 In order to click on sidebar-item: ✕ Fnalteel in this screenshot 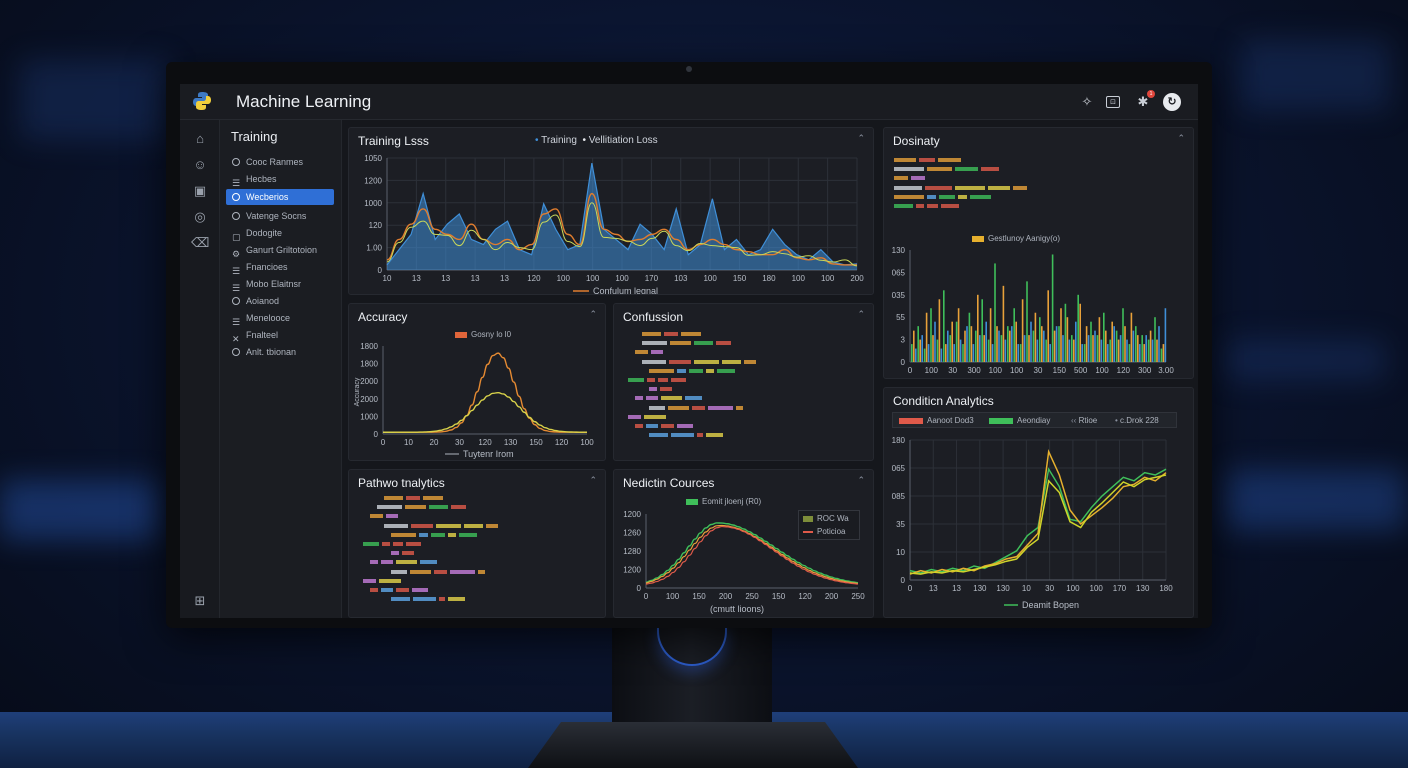, I will do `click(280, 335)`.